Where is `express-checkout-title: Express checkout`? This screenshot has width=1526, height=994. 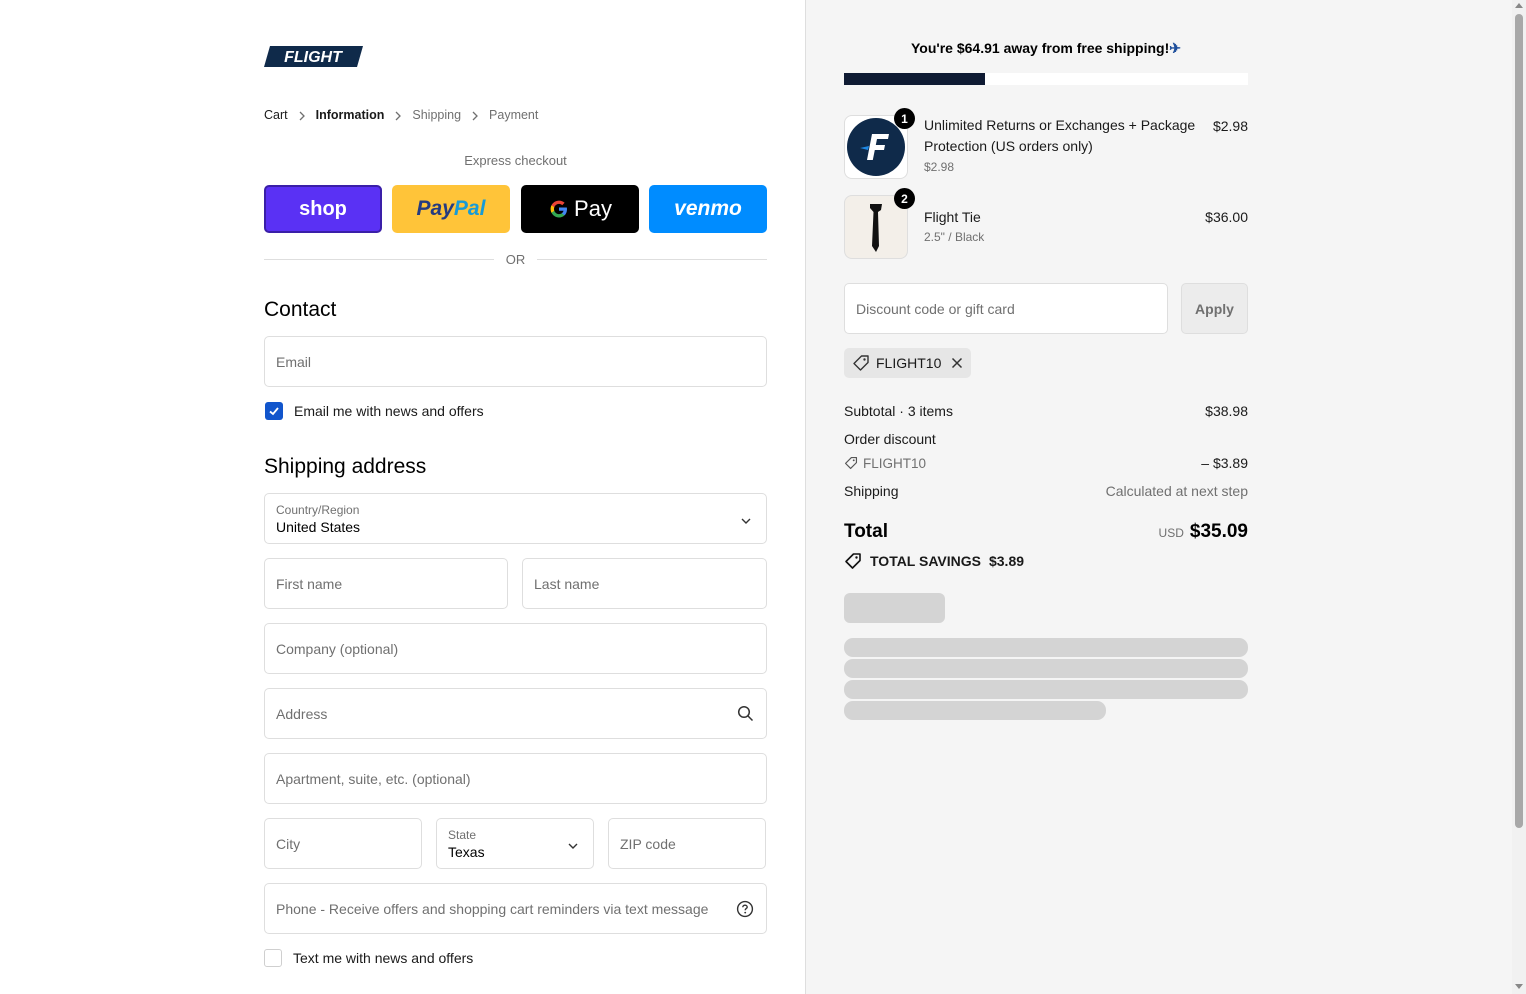 express-checkout-title: Express checkout is located at coordinates (515, 160).